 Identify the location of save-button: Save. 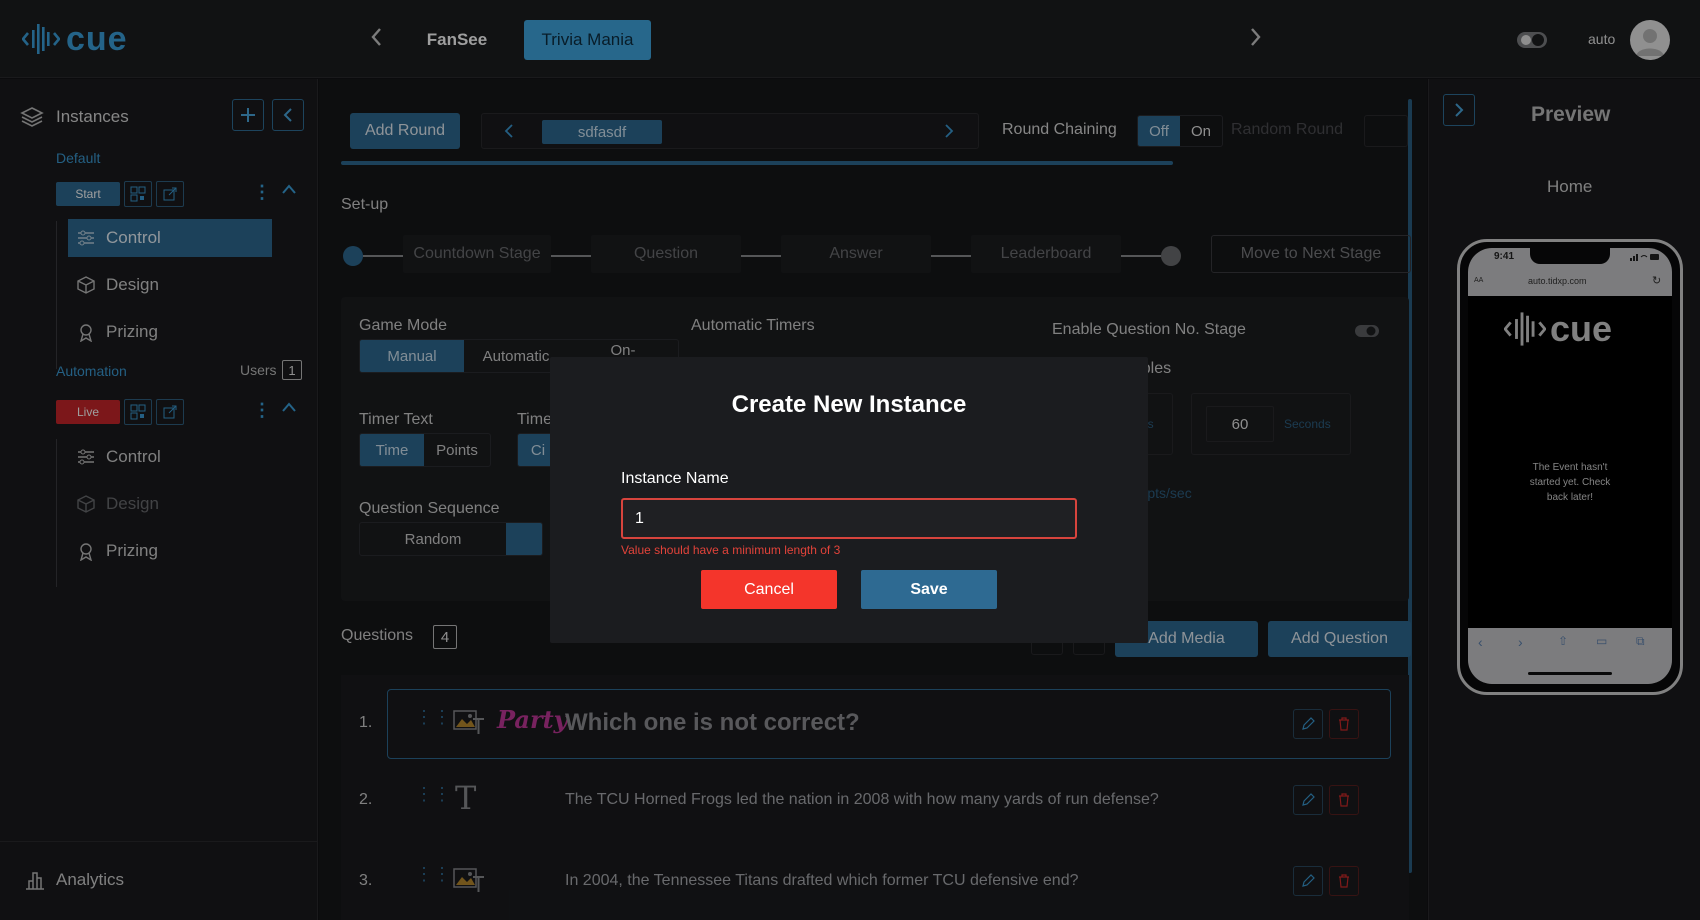
(929, 589).